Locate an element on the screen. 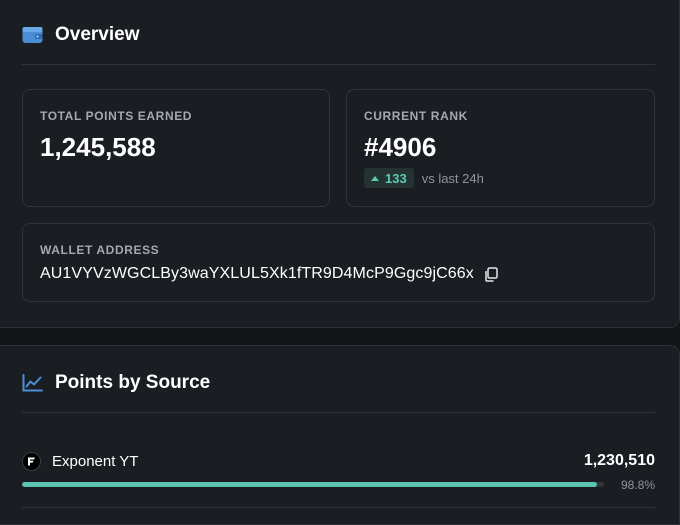  overview-divider is located at coordinates (338, 64).